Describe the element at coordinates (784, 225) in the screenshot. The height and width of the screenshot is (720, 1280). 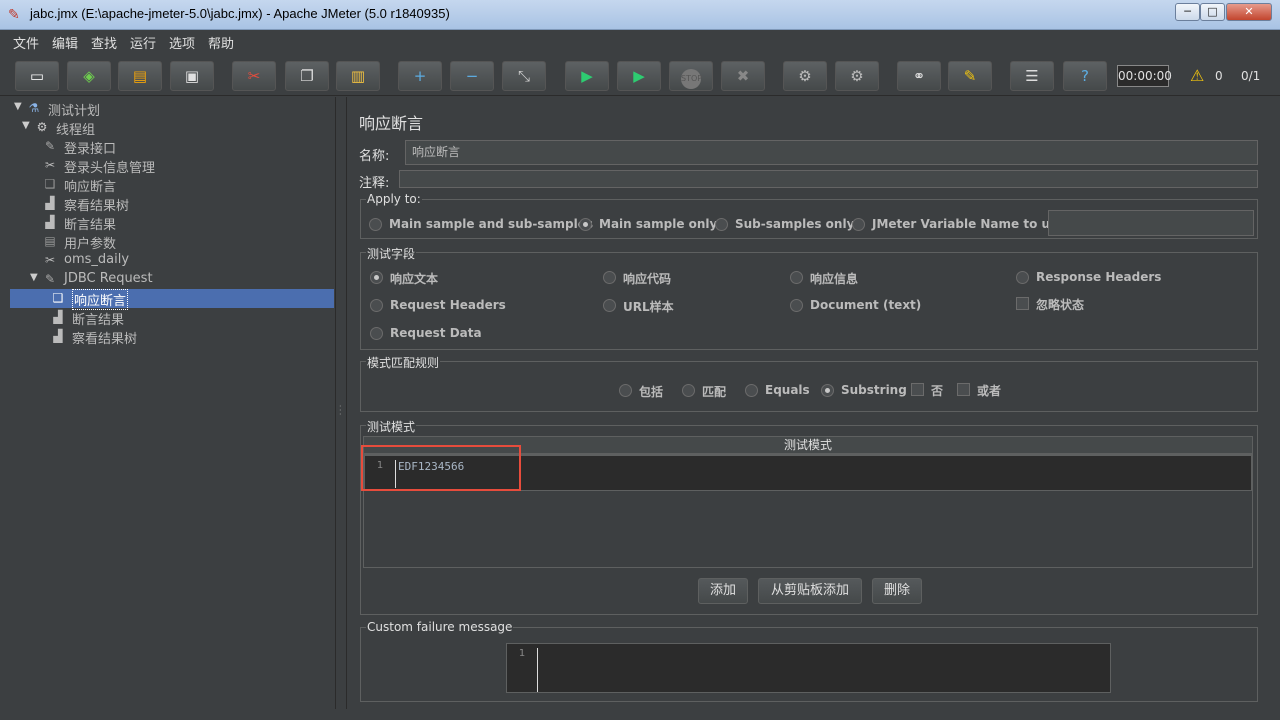
I see `radio-sub-only: Sub-samples only` at that location.